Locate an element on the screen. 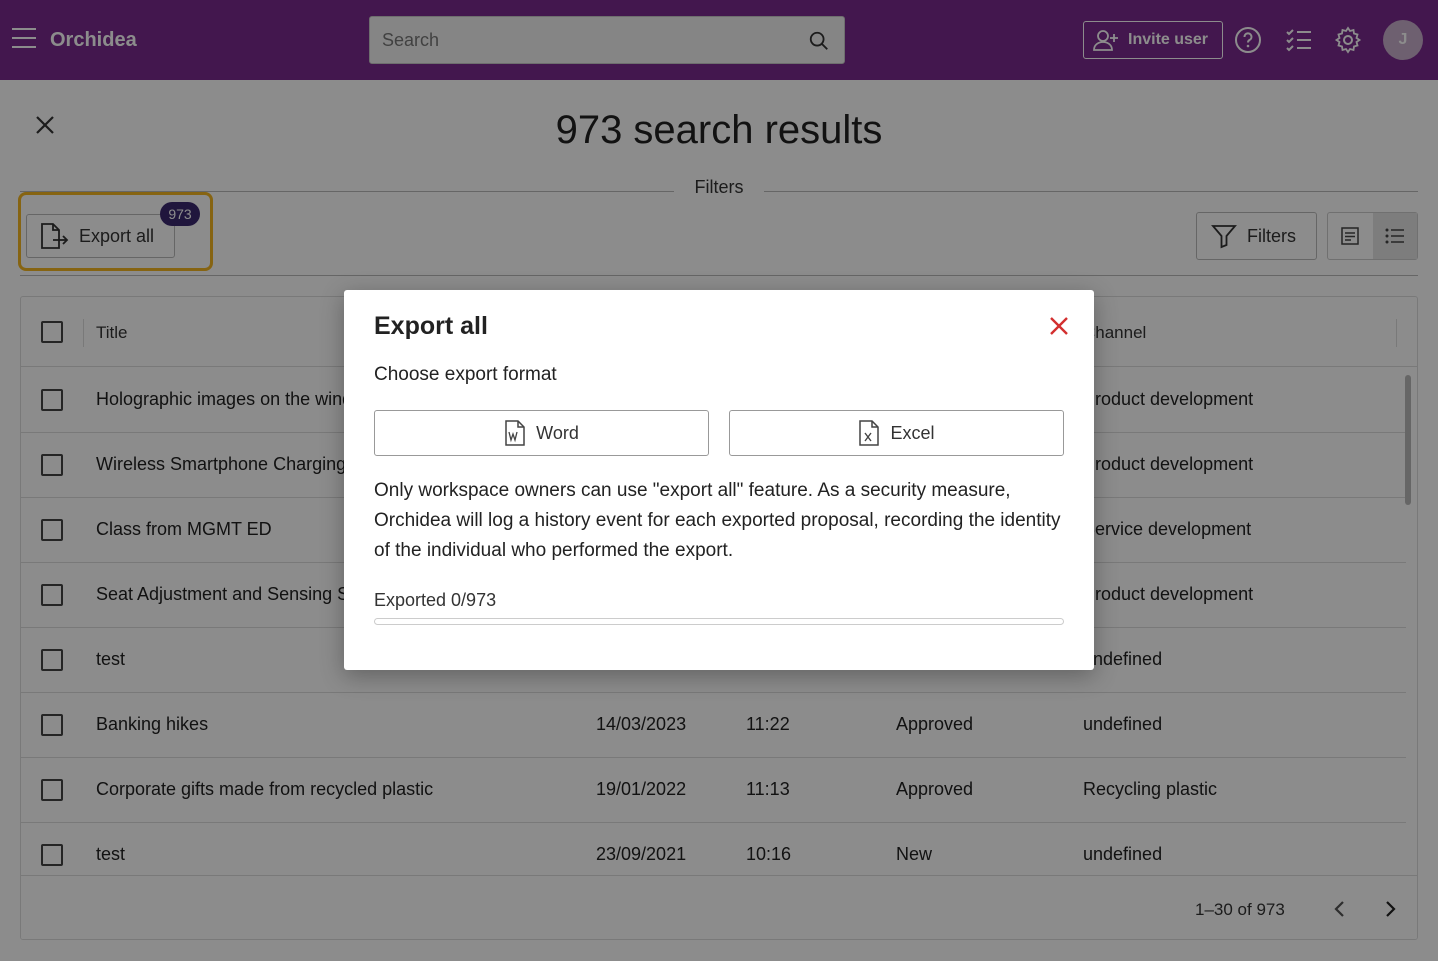  close-dialog-icon is located at coordinates (1059, 326).